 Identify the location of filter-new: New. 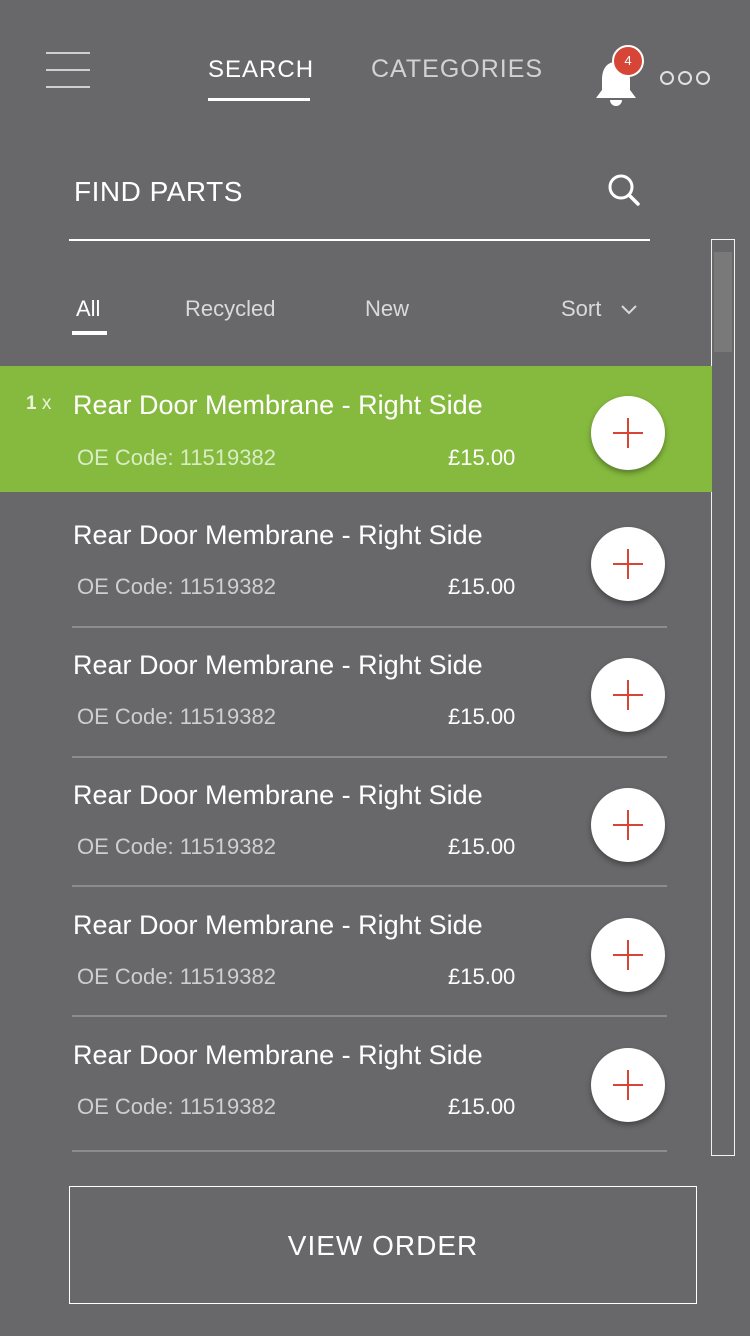
(387, 309).